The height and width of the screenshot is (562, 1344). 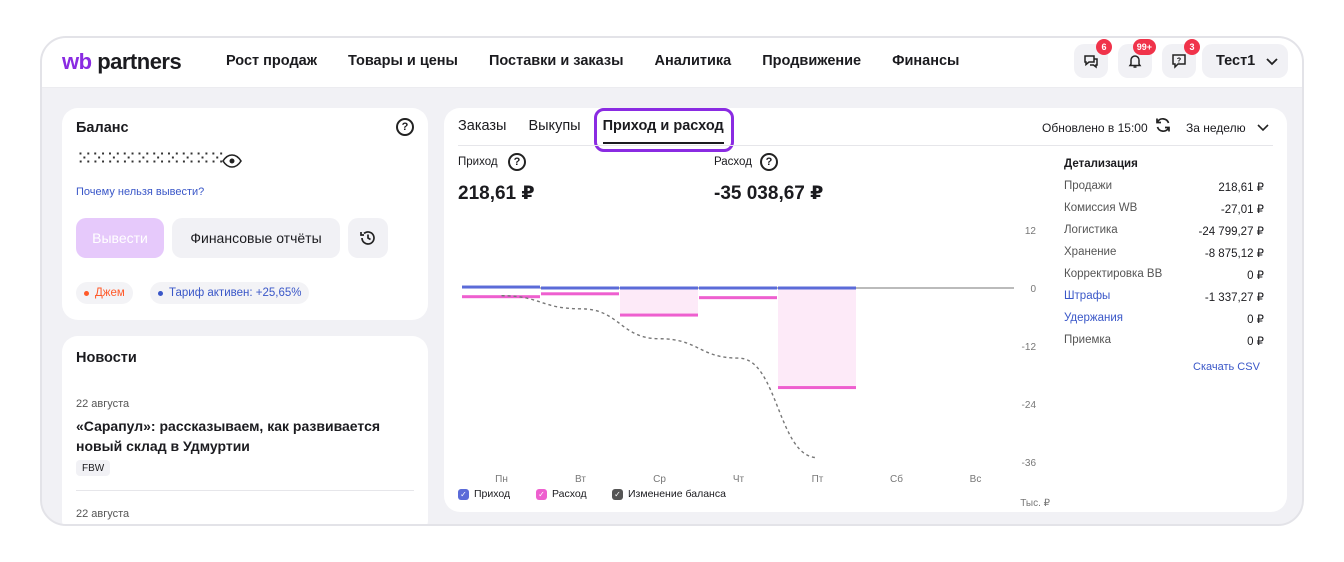 I want to click on detail-value: -27,01 ₽, so click(x=1242, y=210).